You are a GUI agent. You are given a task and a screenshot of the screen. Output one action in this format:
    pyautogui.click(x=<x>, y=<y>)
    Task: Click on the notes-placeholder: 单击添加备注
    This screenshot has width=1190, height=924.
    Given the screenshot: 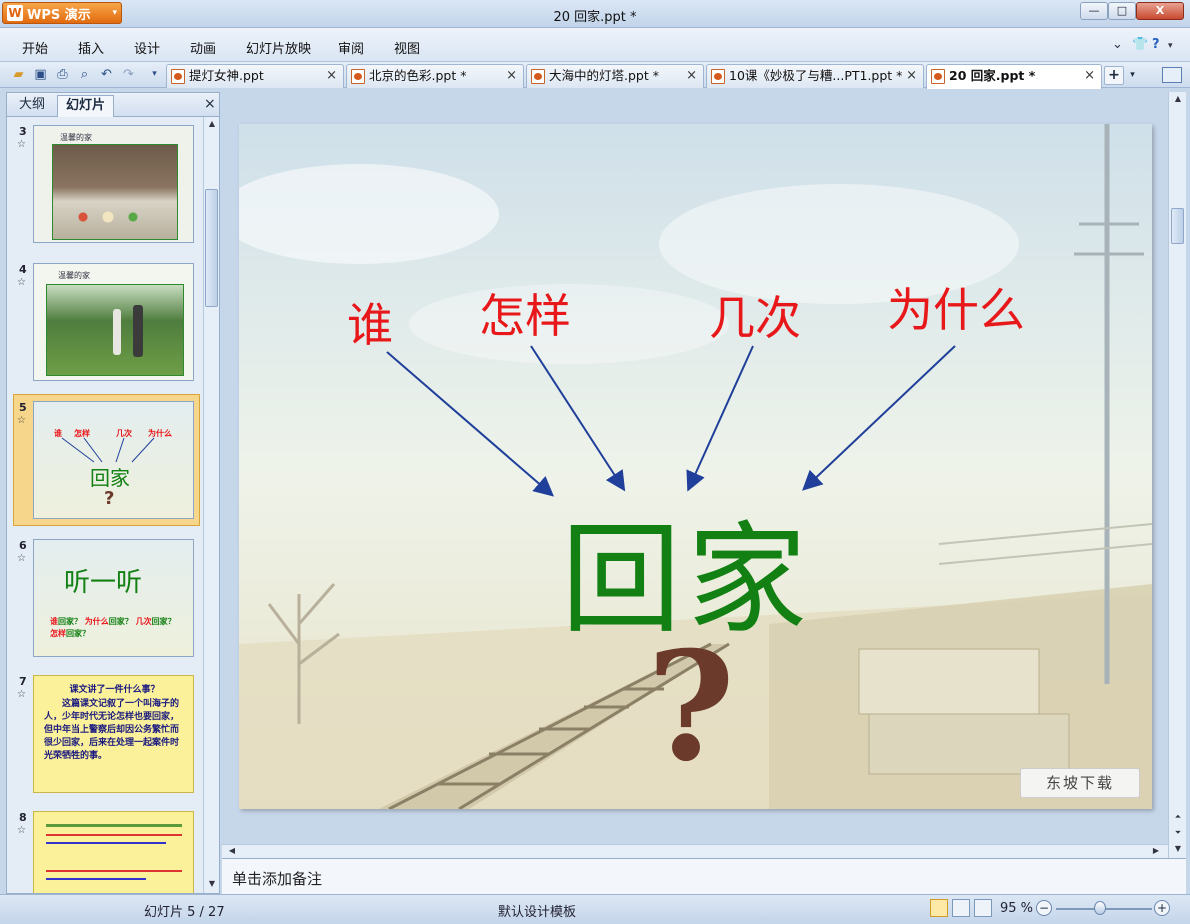 What is the action you would take?
    pyautogui.click(x=277, y=878)
    